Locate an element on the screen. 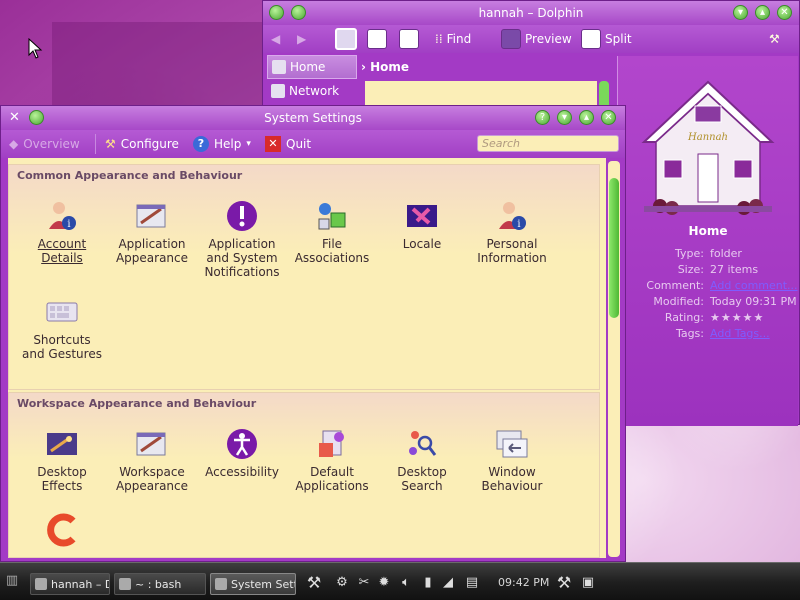 This screenshot has width=800, height=600. search-input: Search is located at coordinates (548, 143).